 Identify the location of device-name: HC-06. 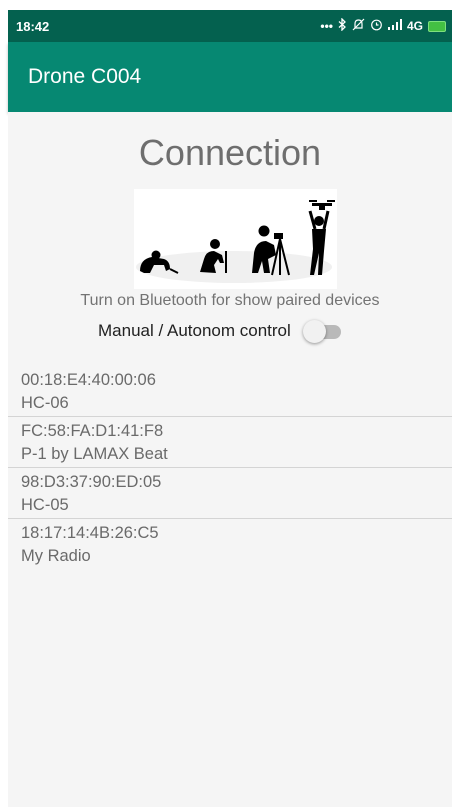
(45, 403).